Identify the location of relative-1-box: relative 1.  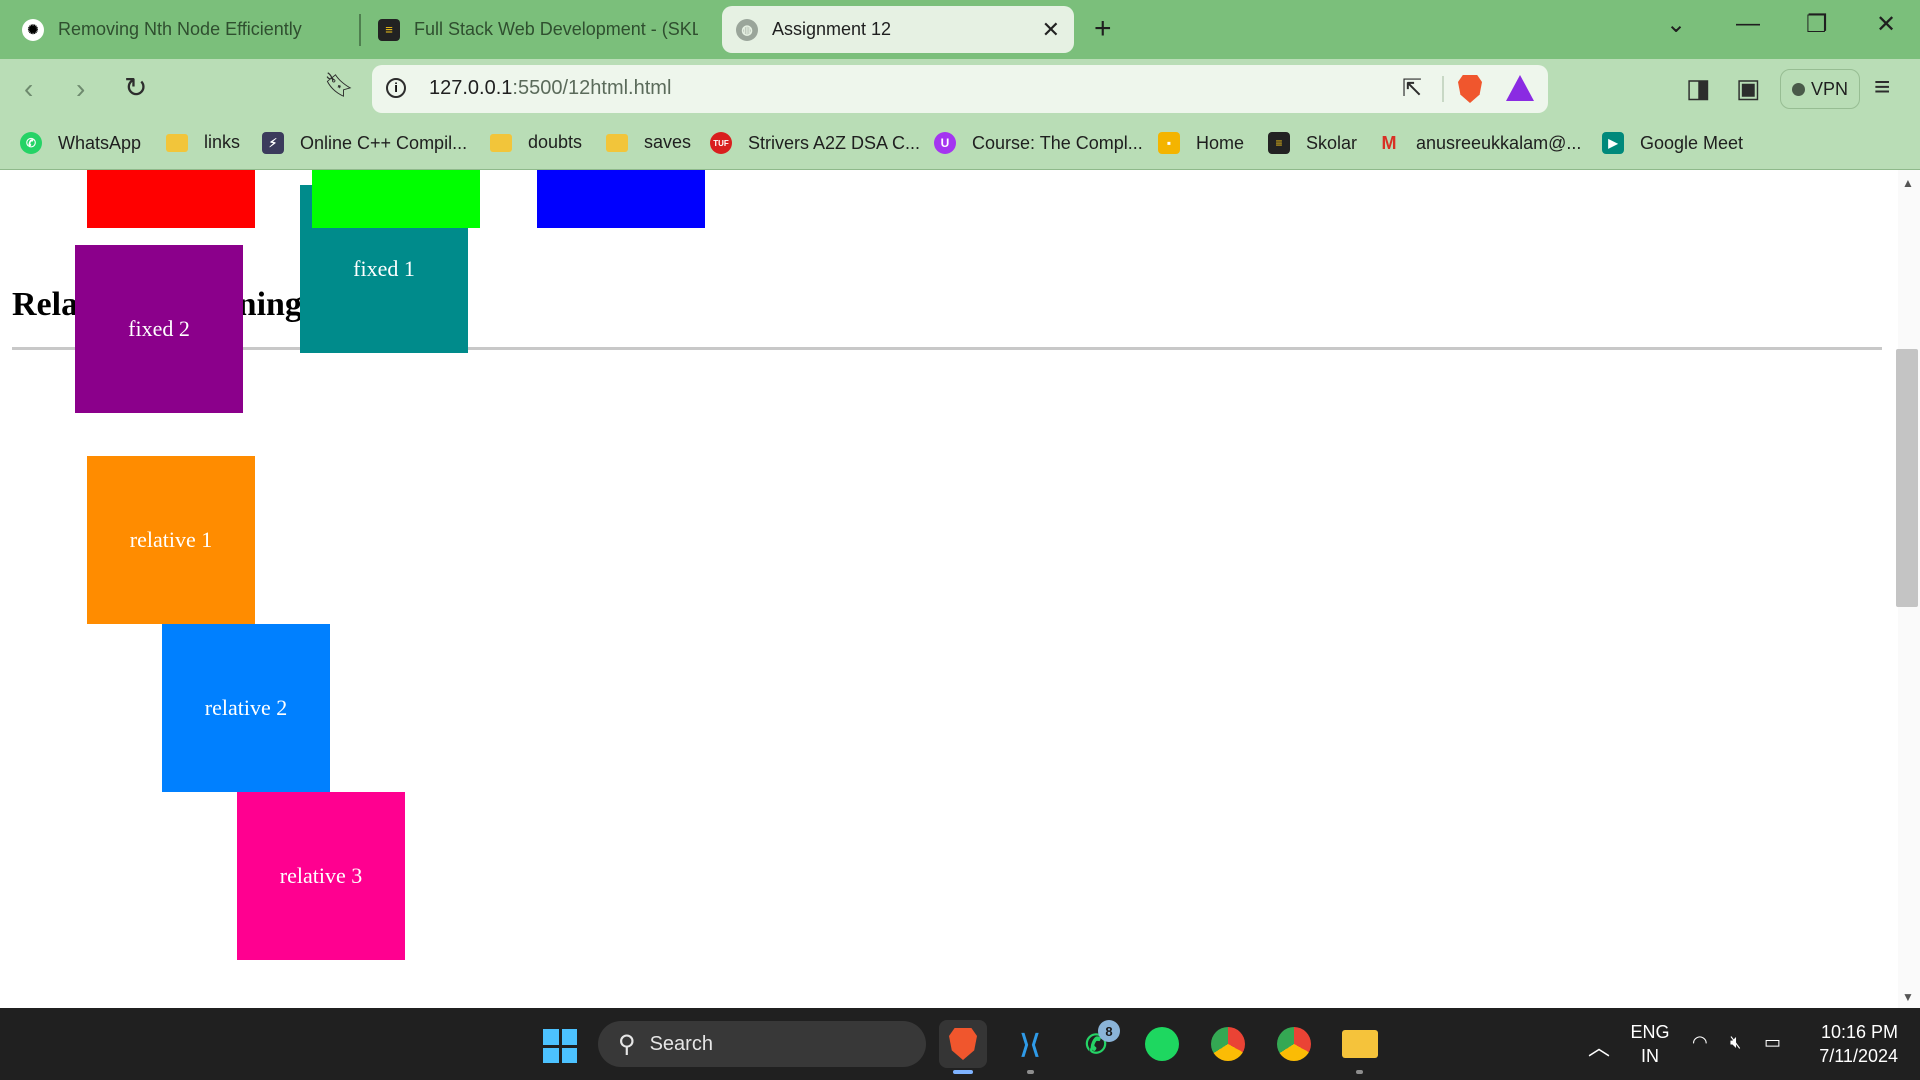
(171, 540).